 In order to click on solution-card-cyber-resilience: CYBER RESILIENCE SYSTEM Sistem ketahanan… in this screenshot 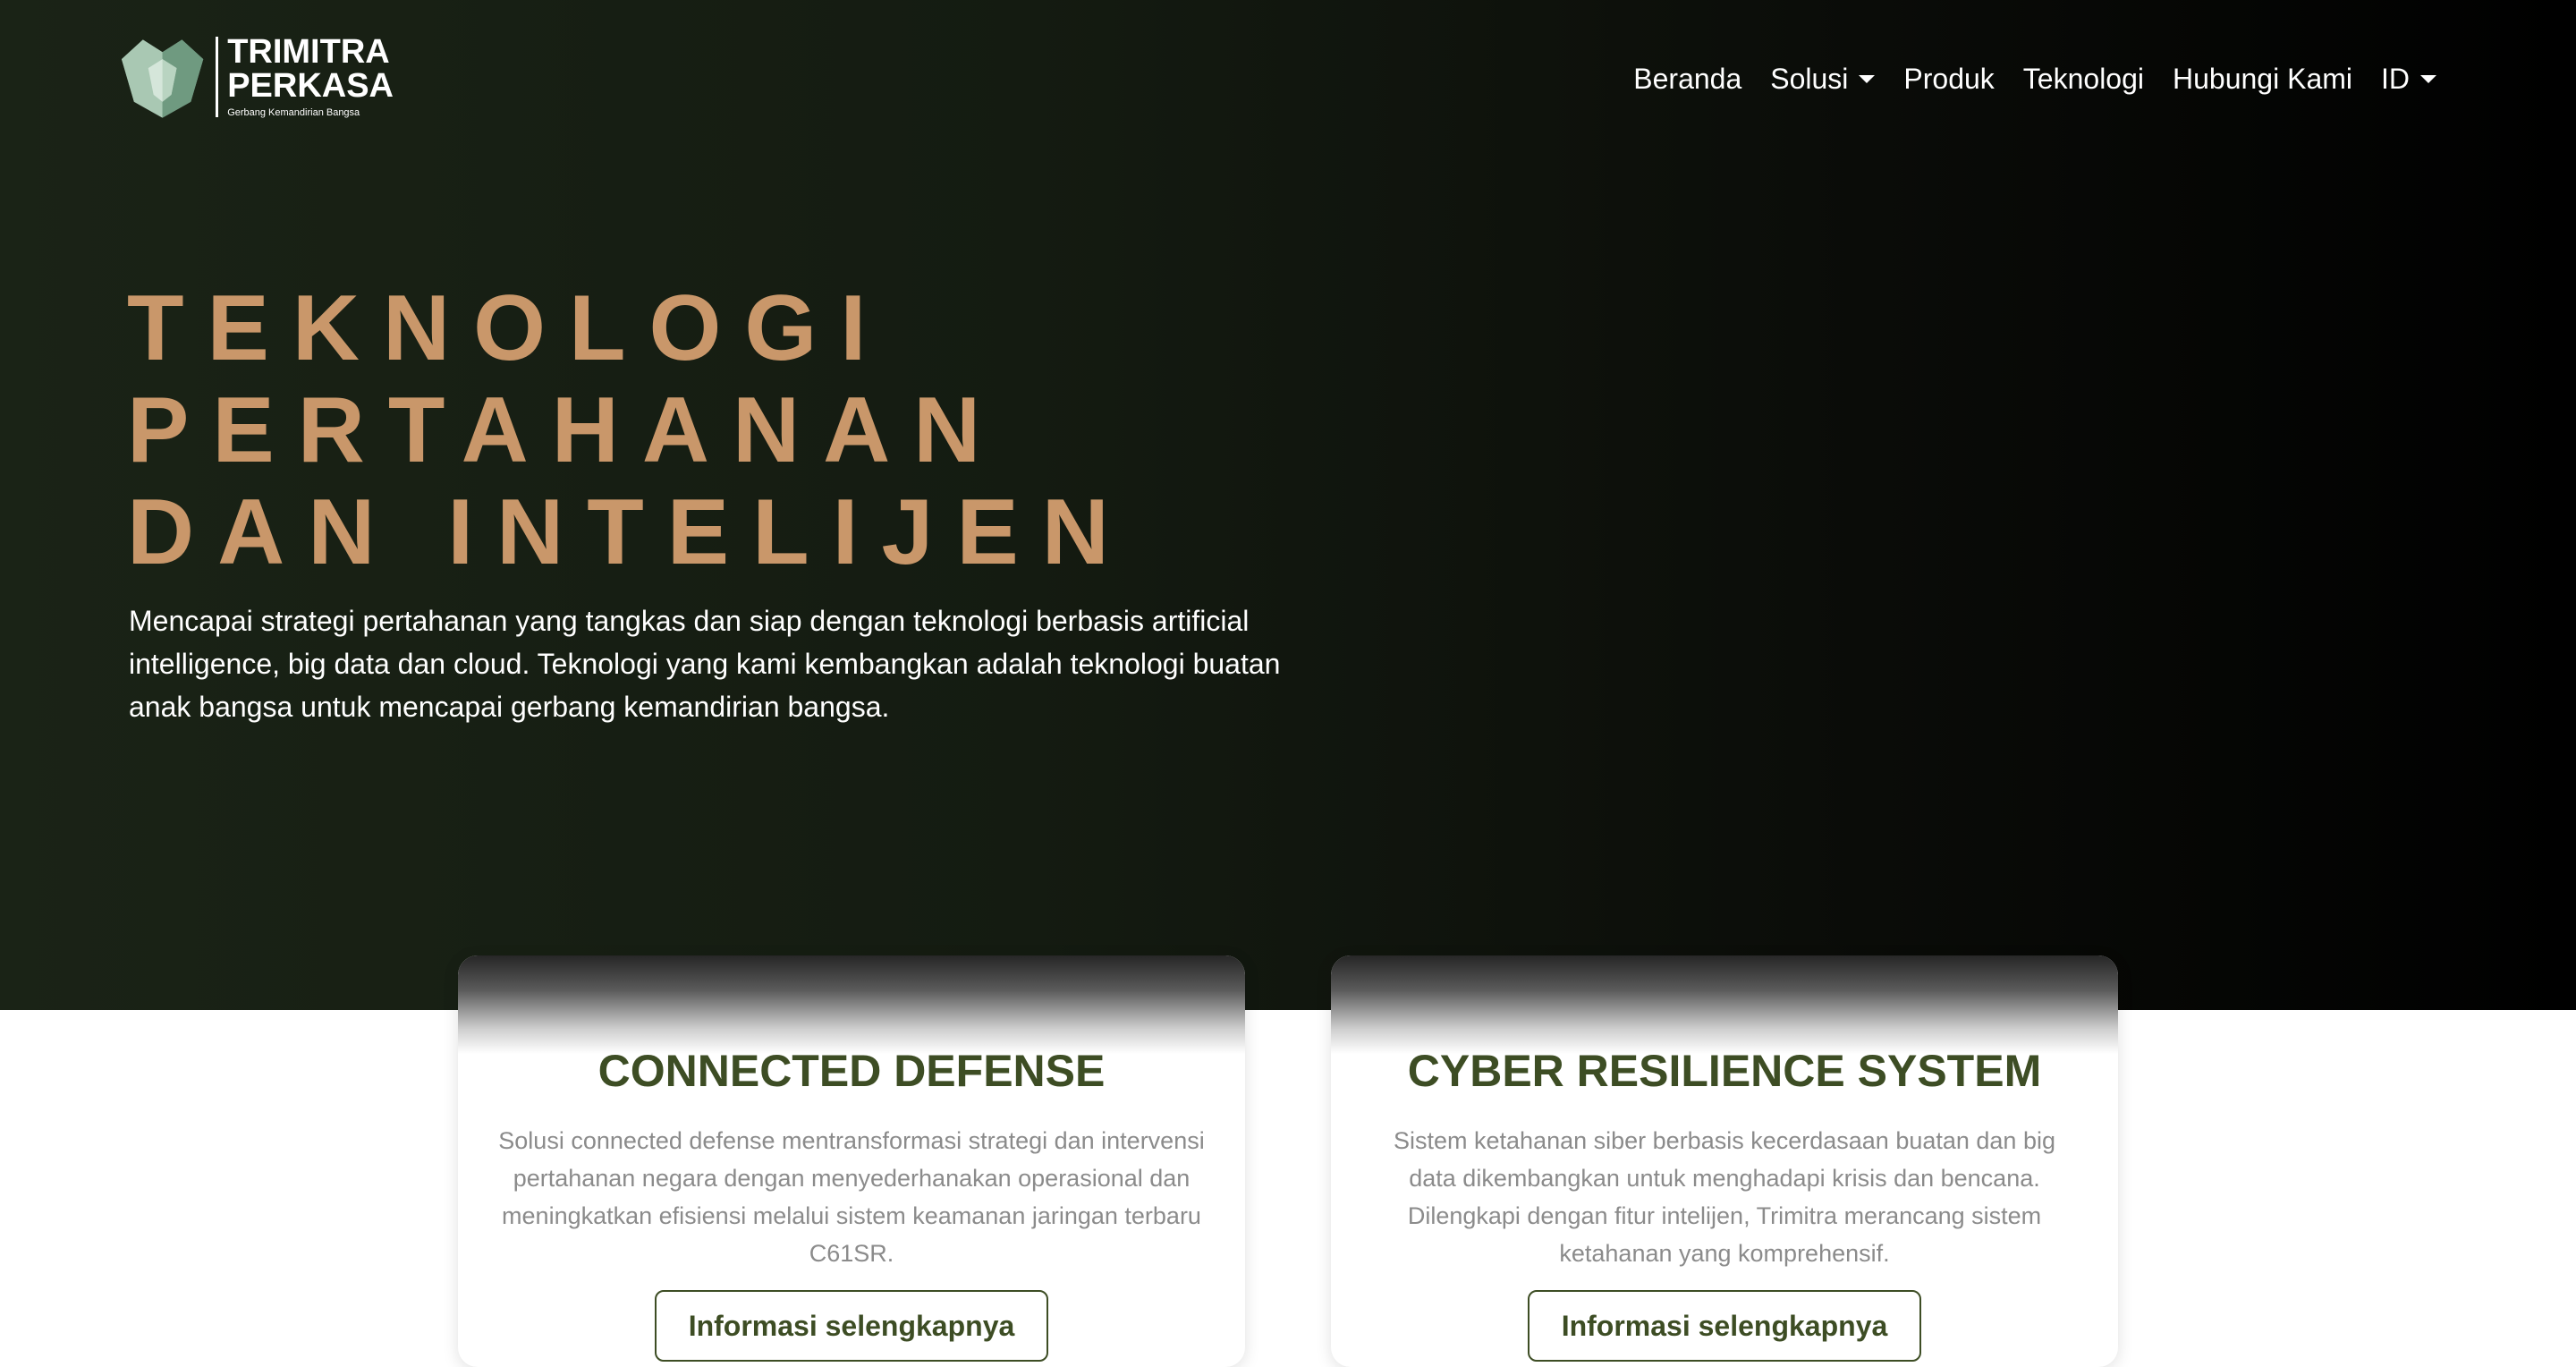, I will do `click(1724, 1161)`.